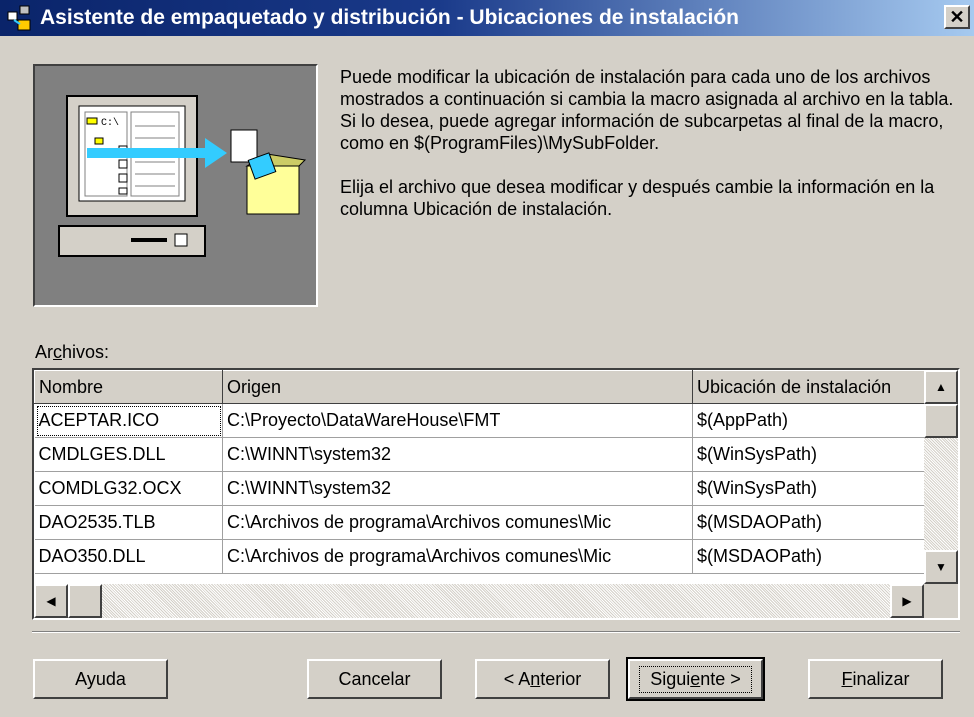 This screenshot has width=974, height=717. I want to click on cell-name: CMDLGES.DLL, so click(128, 454).